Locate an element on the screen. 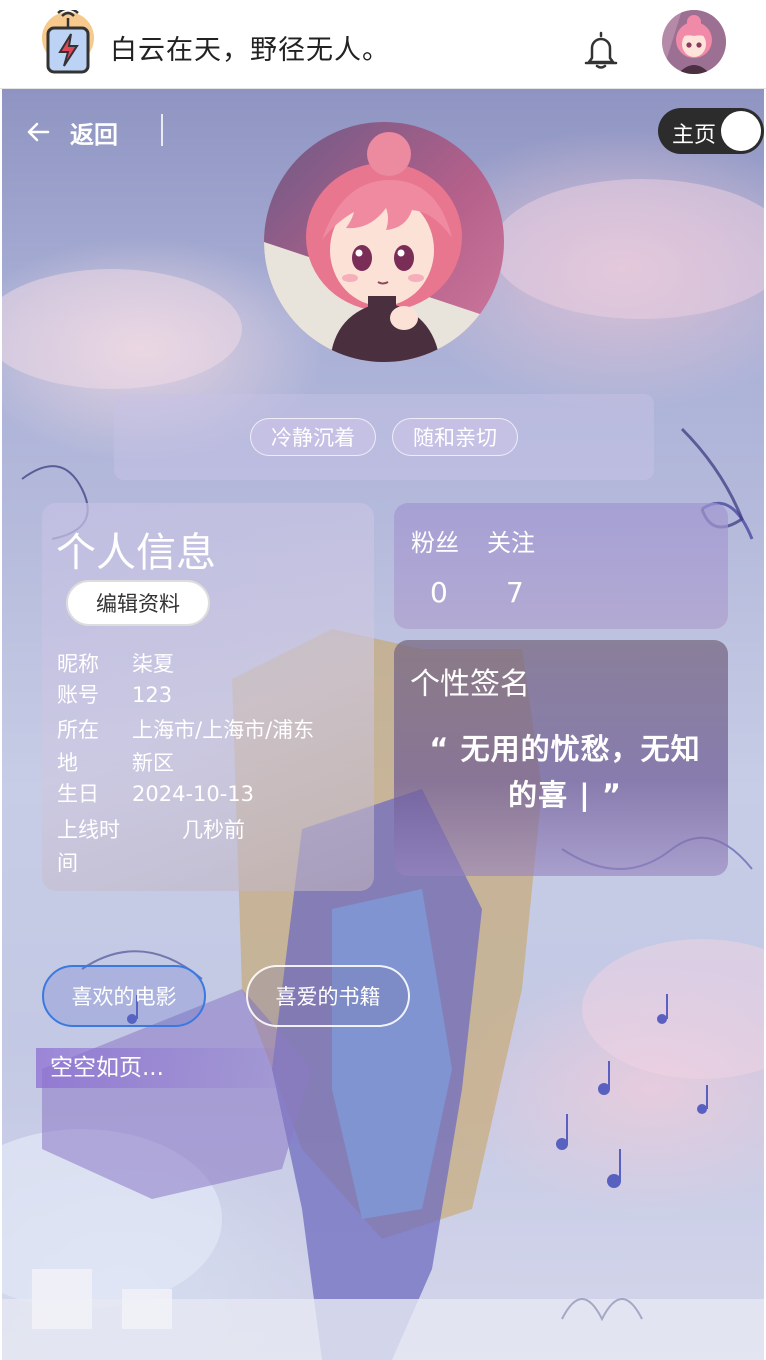 The width and height of the screenshot is (766, 1360). home-toggle: 主页 is located at coordinates (711, 131).